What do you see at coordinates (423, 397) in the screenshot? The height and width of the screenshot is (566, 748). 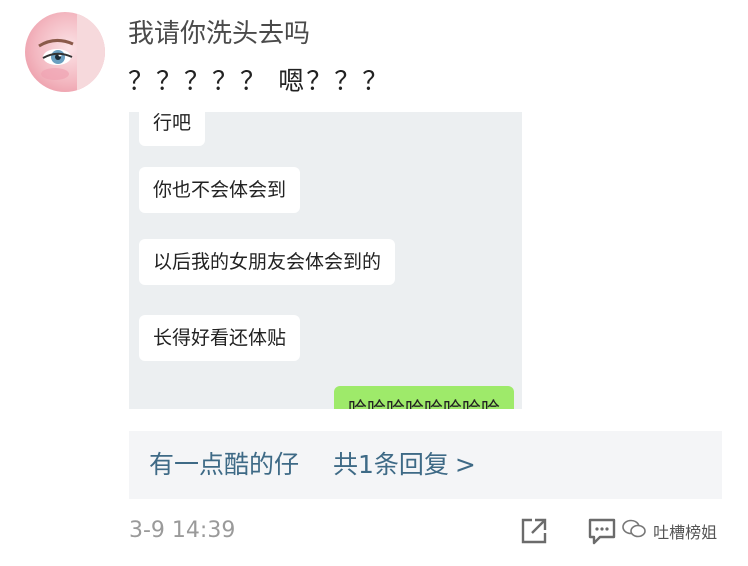 I see `chat-bubble-self: 哈哈哈哈哈哈哈哈` at bounding box center [423, 397].